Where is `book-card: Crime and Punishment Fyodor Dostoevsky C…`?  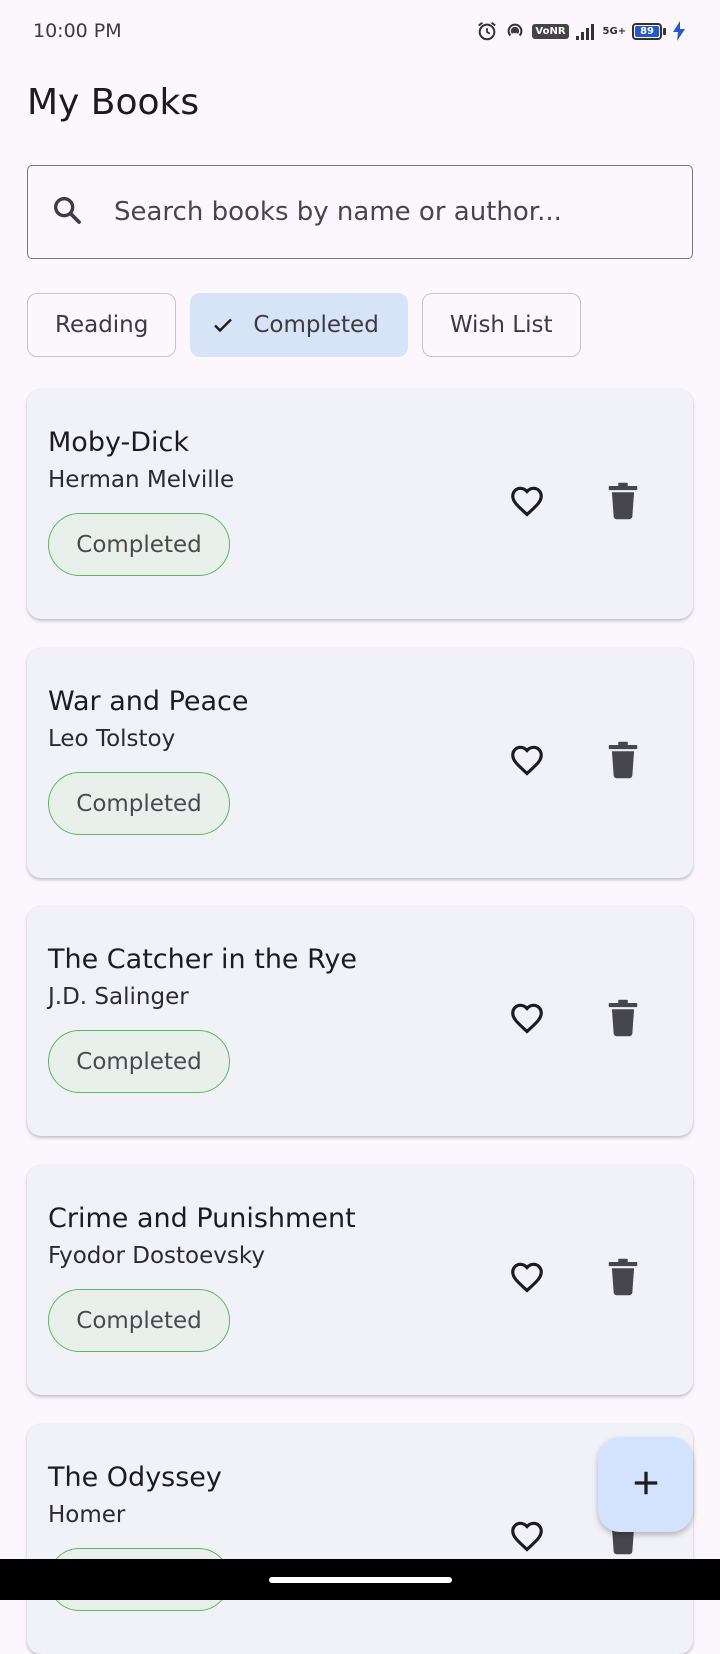 book-card: Crime and Punishment Fyodor Dostoevsky C… is located at coordinates (360, 1280).